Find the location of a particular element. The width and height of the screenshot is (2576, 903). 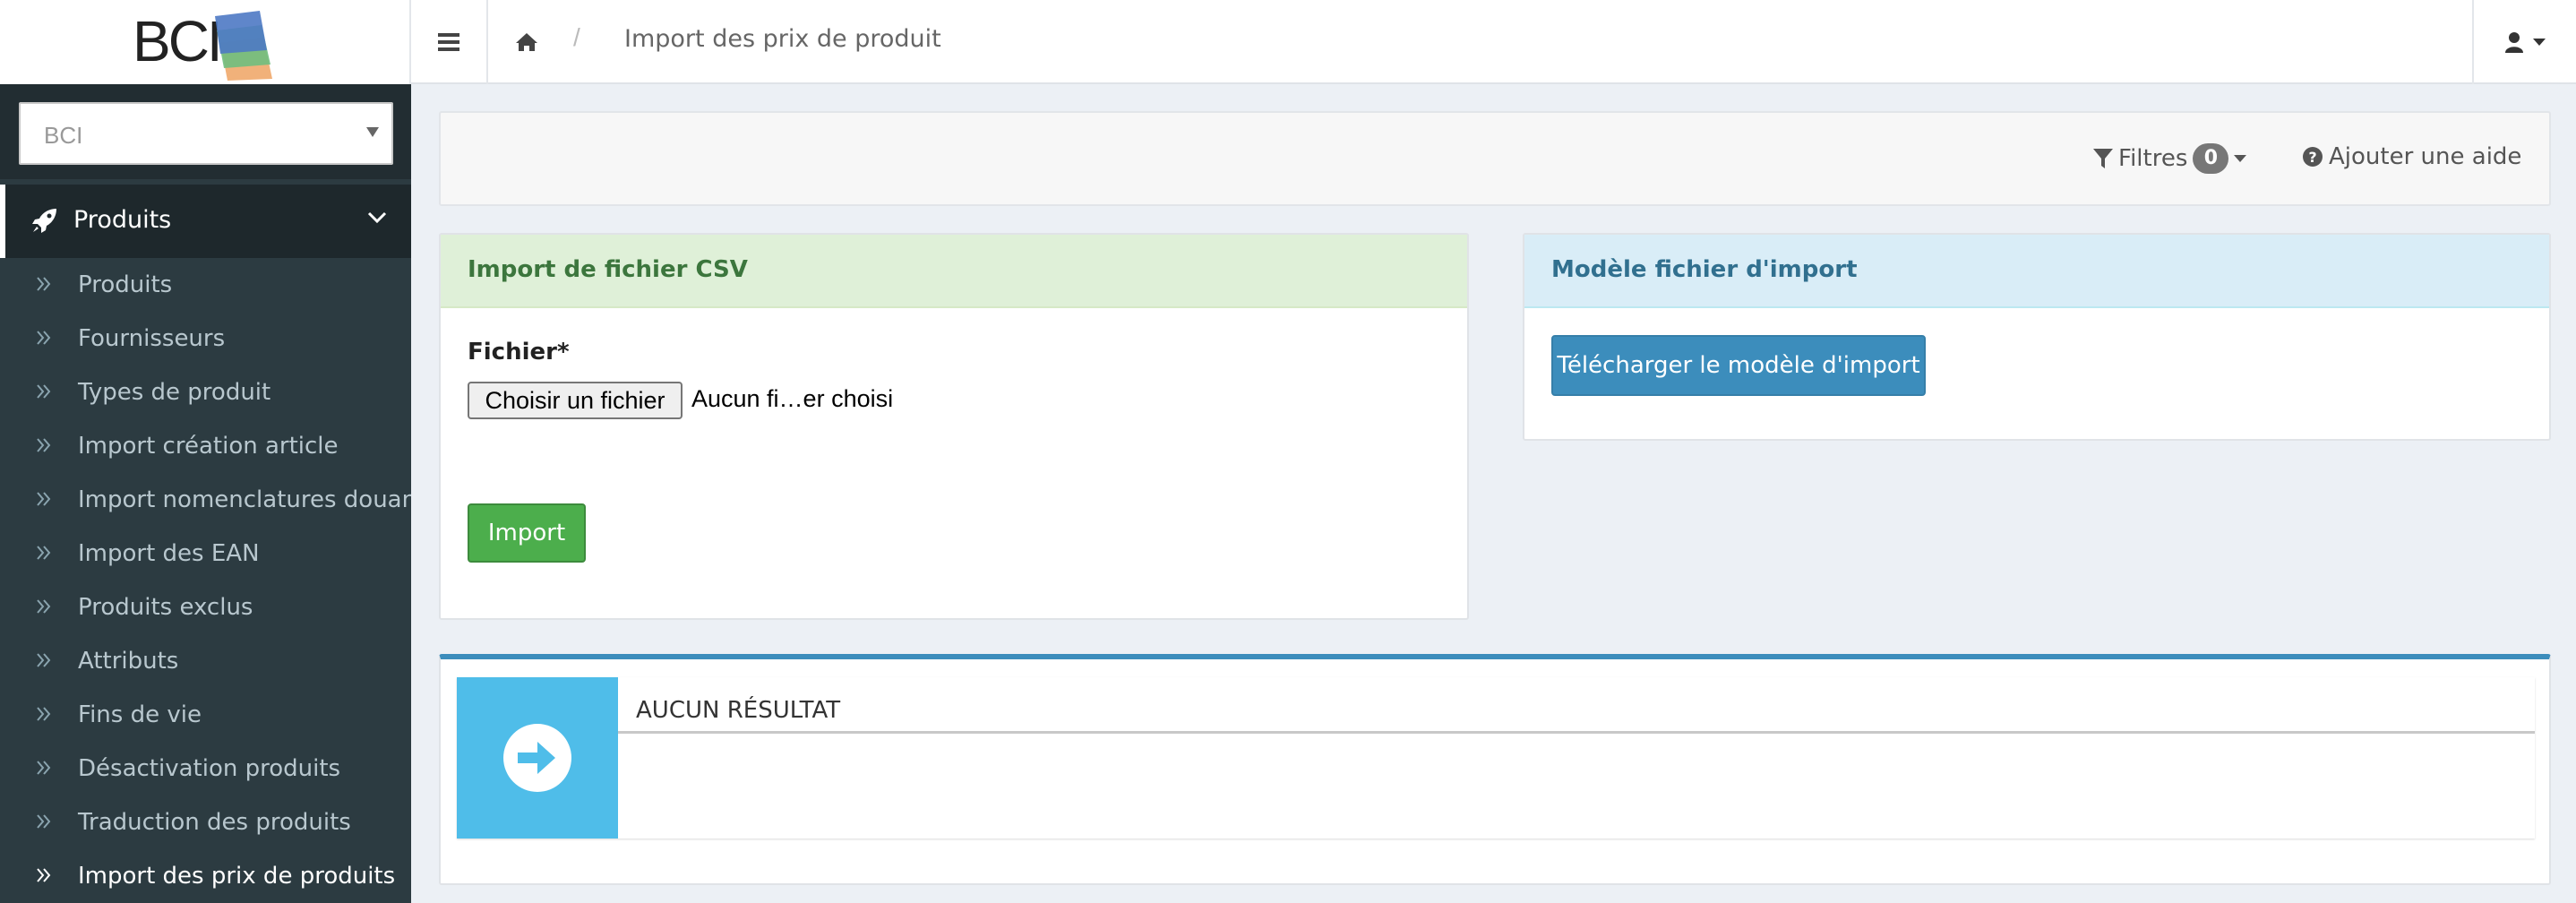

home-link is located at coordinates (526, 42).